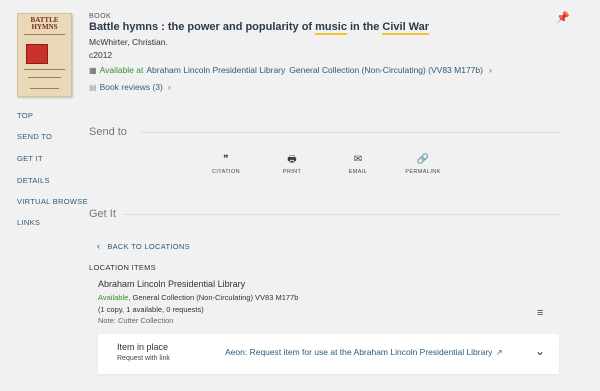  I want to click on citation-button: ❞ CITATION, so click(226, 164).